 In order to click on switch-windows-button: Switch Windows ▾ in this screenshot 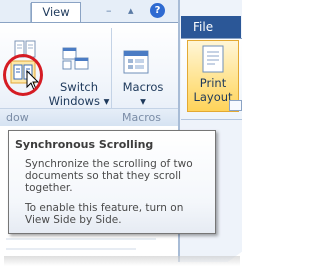, I will do `click(79, 94)`.